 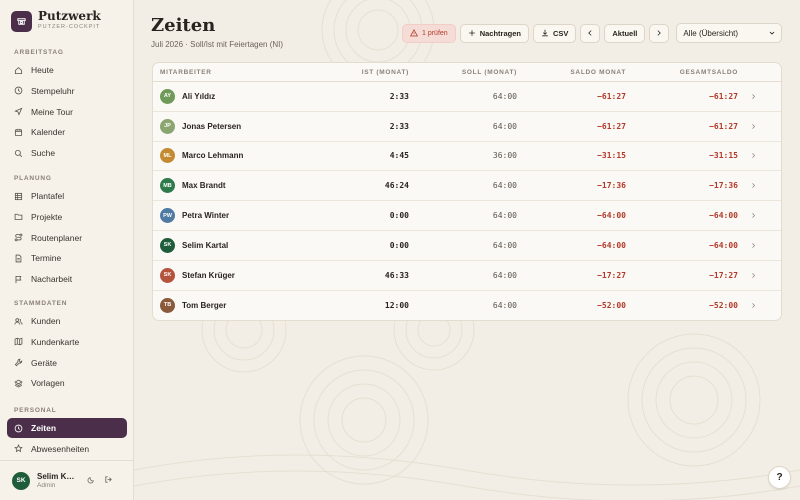 I want to click on csv-export-button: CSV, so click(x=554, y=33).